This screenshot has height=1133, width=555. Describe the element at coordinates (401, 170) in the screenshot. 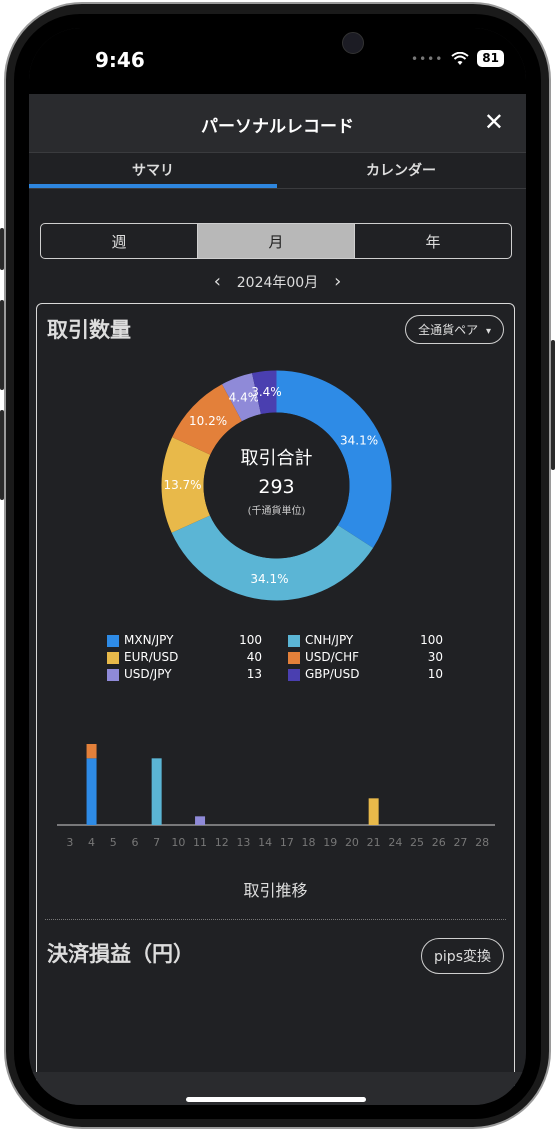

I see `tab-calendar: カレンダー` at that location.